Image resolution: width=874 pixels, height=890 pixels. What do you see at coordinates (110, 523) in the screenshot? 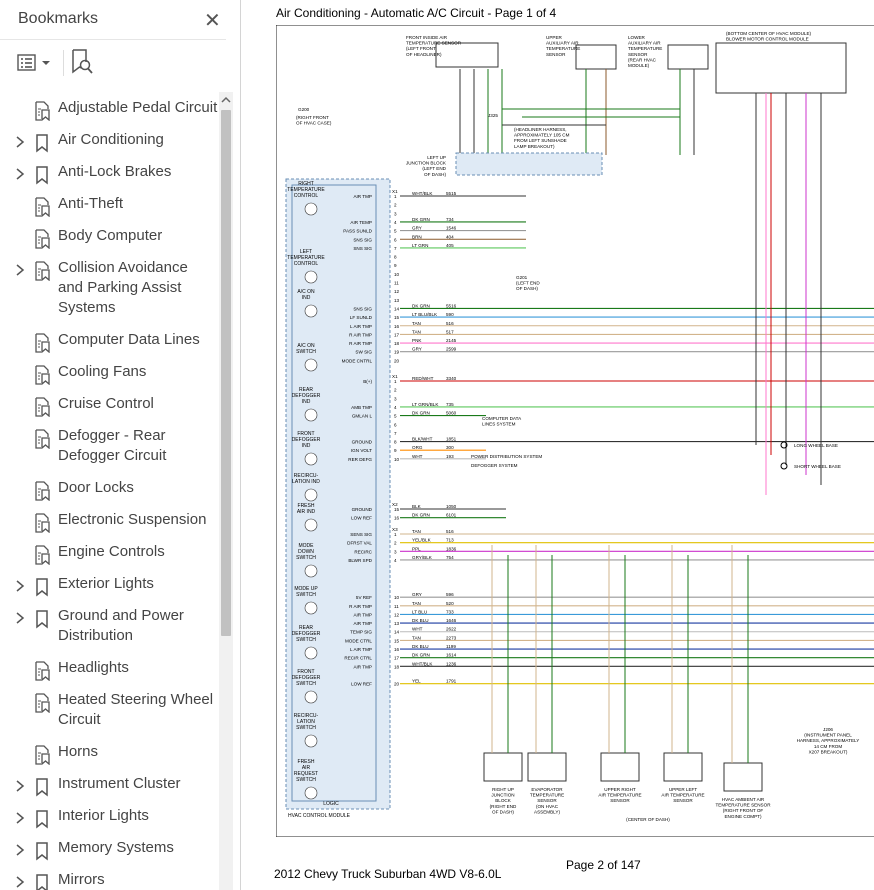
I see `bookmark-item: Electronic Suspension` at bounding box center [110, 523].